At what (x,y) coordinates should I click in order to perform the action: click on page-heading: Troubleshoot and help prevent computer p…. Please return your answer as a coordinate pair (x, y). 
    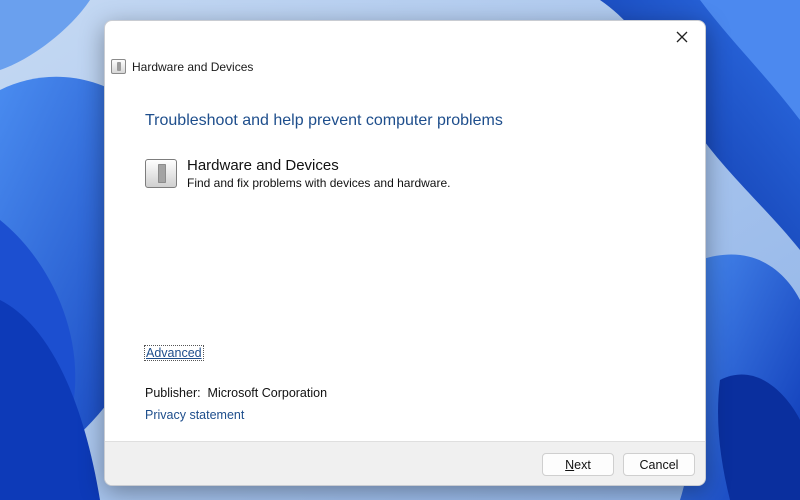
    Looking at the image, I should click on (324, 120).